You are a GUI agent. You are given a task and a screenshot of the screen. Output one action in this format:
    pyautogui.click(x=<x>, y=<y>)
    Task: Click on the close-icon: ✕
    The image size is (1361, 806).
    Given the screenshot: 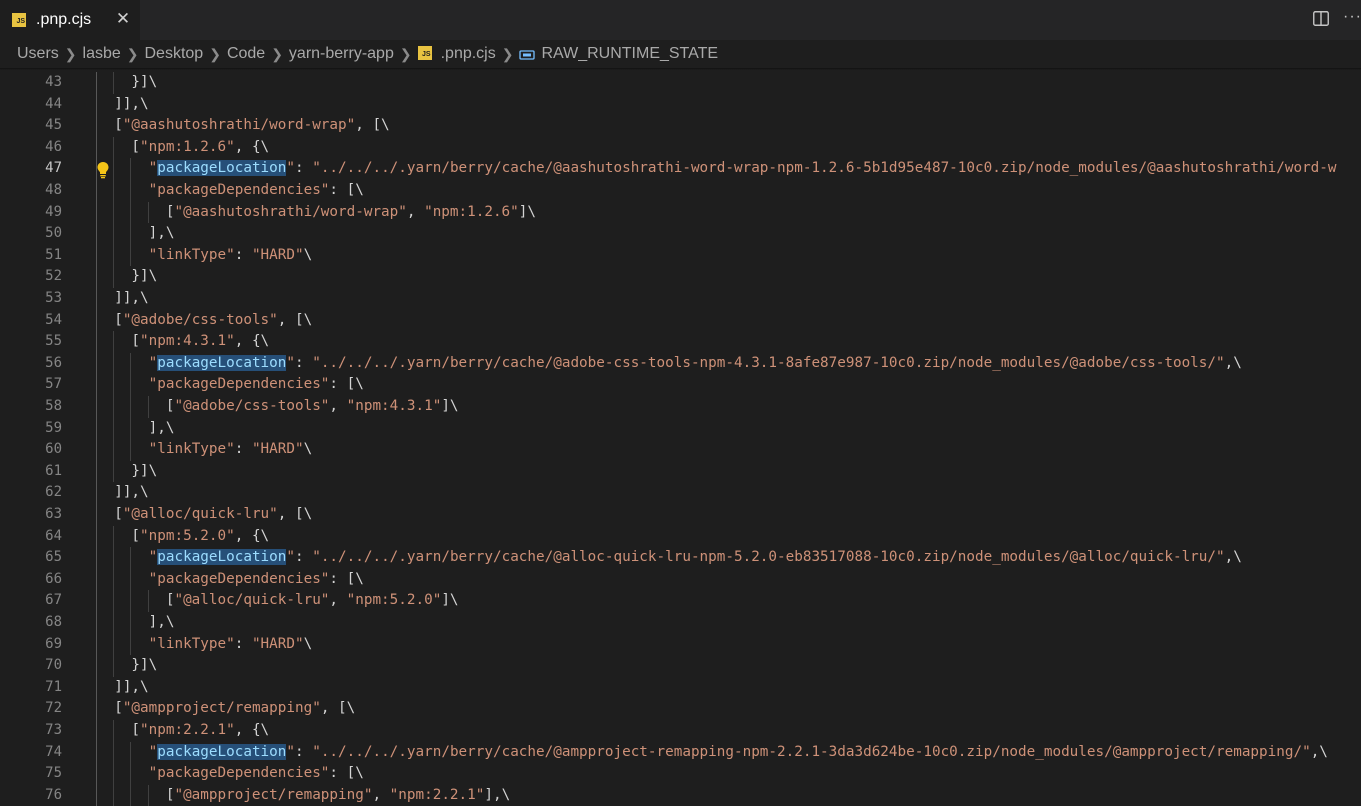 What is the action you would take?
    pyautogui.click(x=123, y=19)
    